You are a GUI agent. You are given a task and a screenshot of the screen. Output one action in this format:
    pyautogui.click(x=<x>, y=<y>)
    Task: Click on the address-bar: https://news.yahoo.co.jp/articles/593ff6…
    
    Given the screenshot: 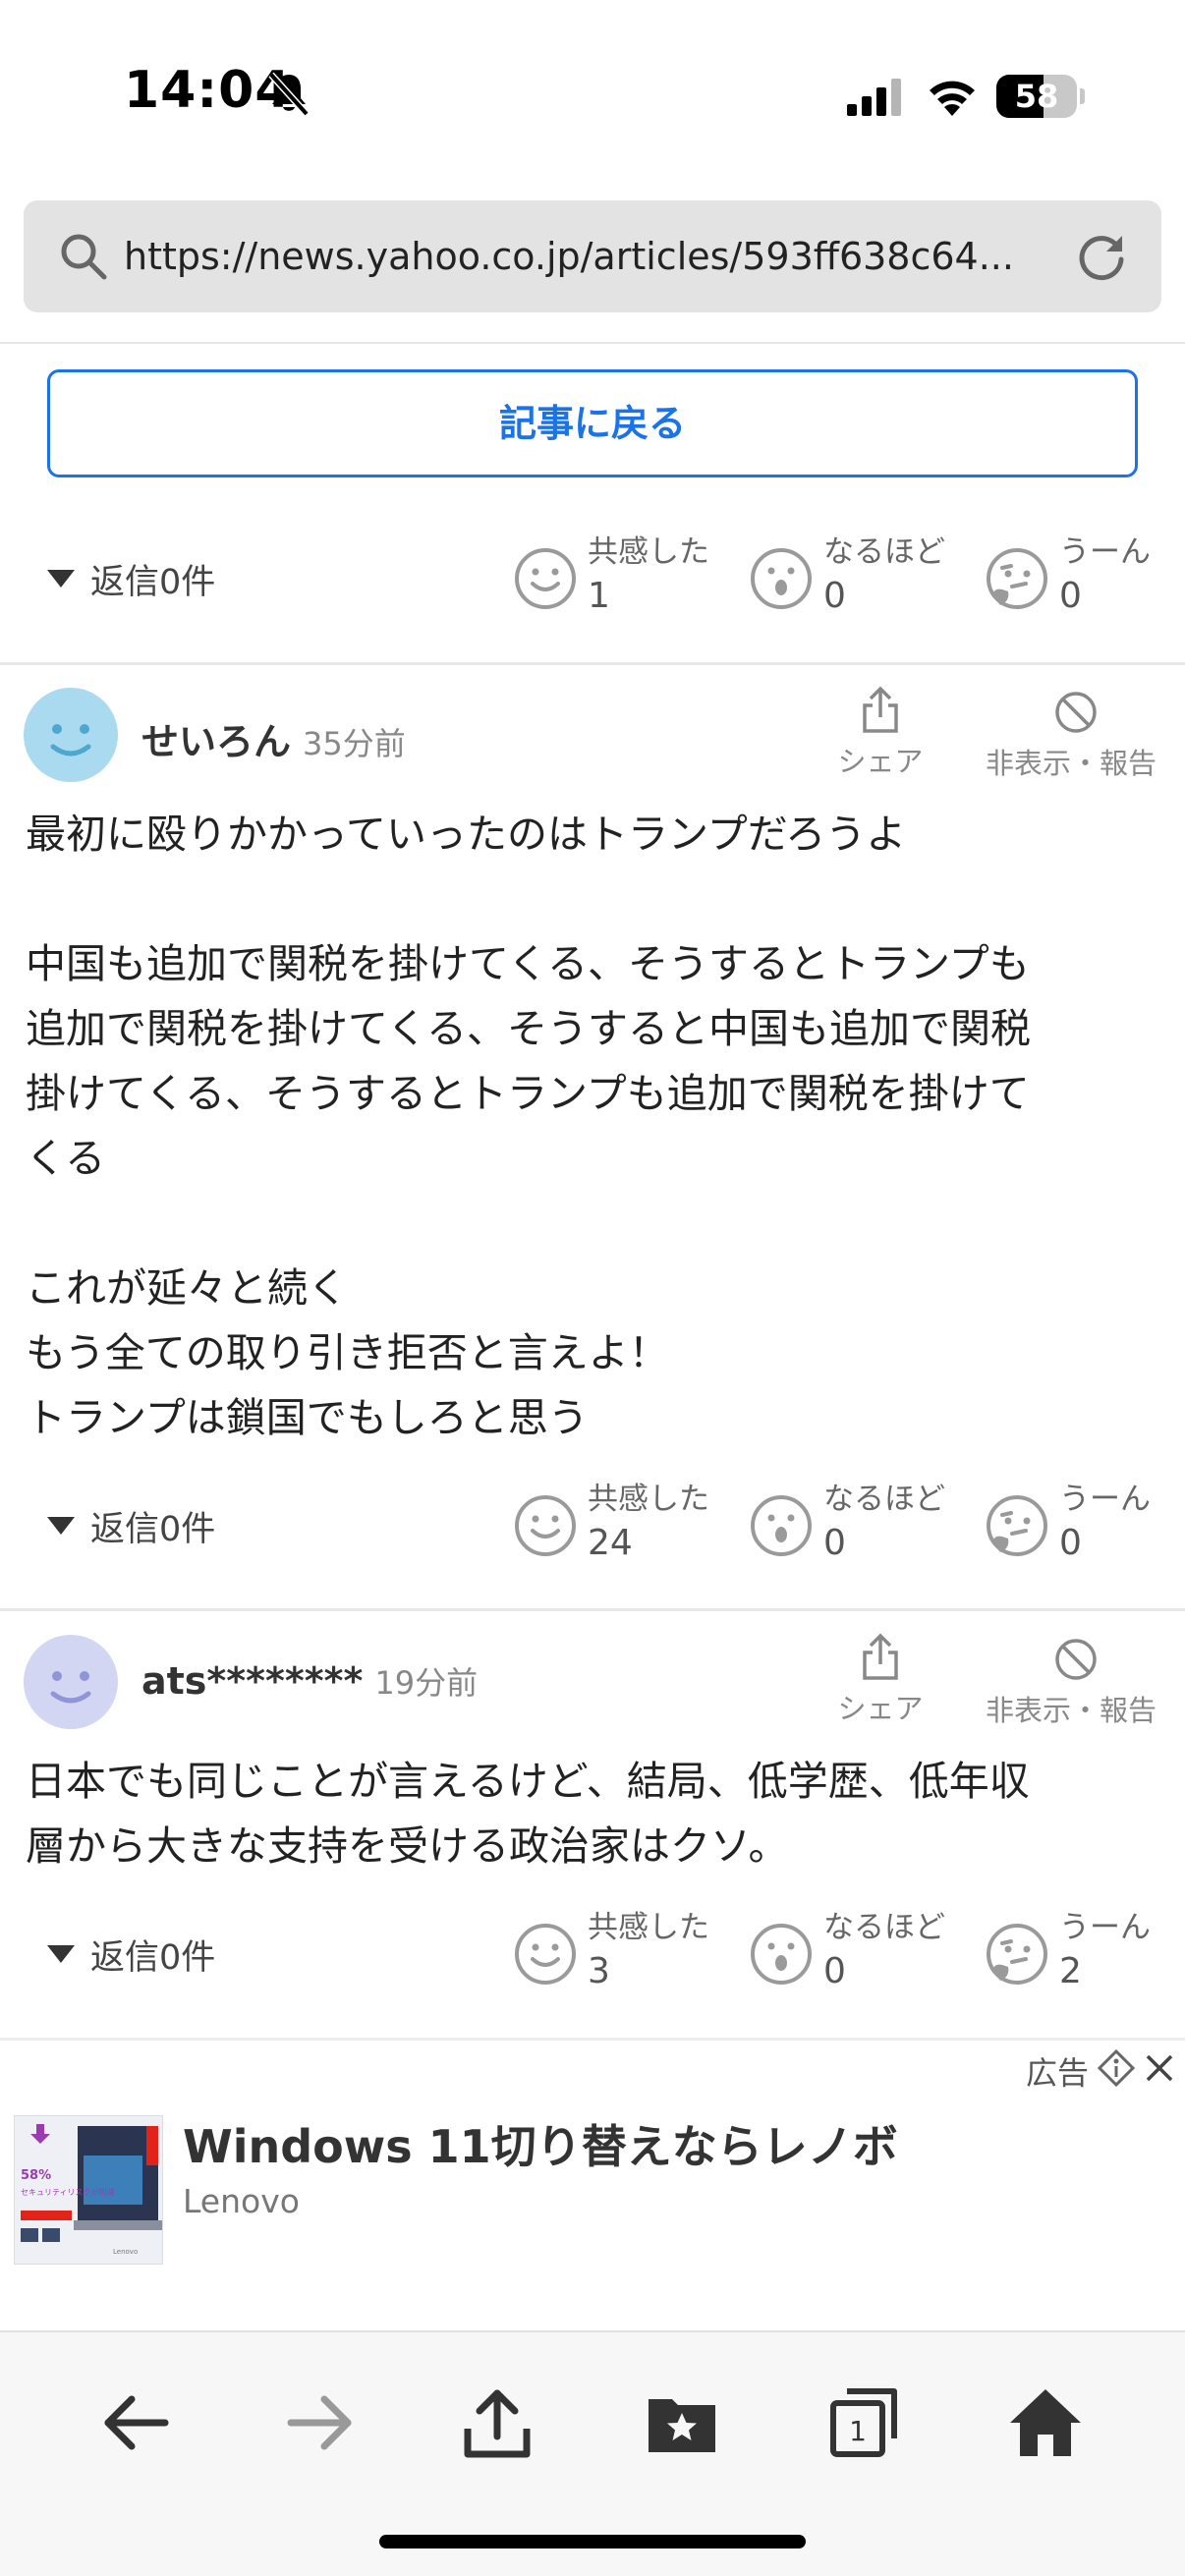 What is the action you would take?
    pyautogui.click(x=592, y=256)
    